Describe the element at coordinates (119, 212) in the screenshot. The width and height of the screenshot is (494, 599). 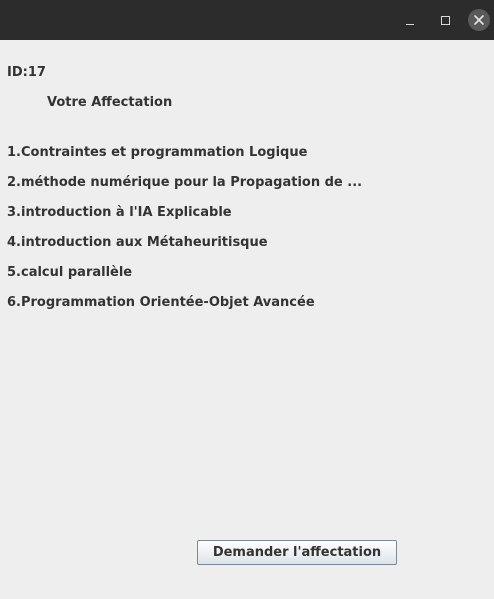
I see `course-item-3: 3.introduction à l'IA Explicable` at that location.